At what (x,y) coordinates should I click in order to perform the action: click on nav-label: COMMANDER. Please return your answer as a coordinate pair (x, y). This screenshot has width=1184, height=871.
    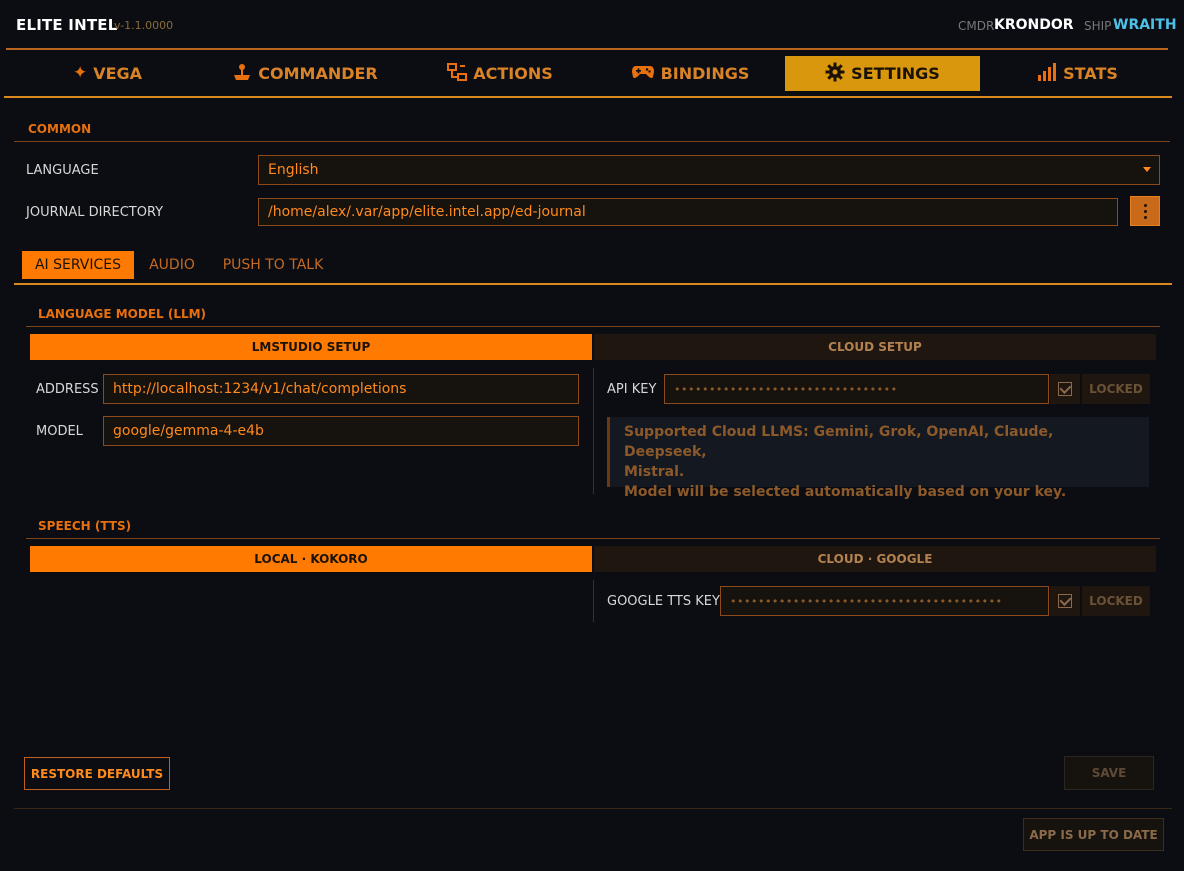
    Looking at the image, I should click on (318, 73).